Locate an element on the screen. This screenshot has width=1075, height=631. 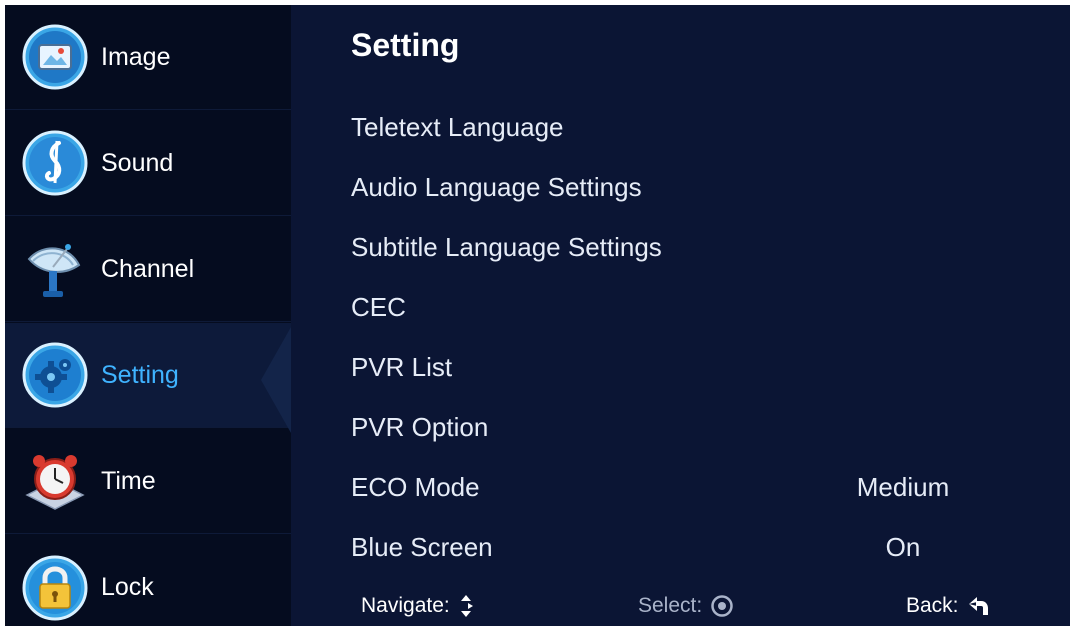
footer-back-hint: Back: is located at coordinates (948, 606).